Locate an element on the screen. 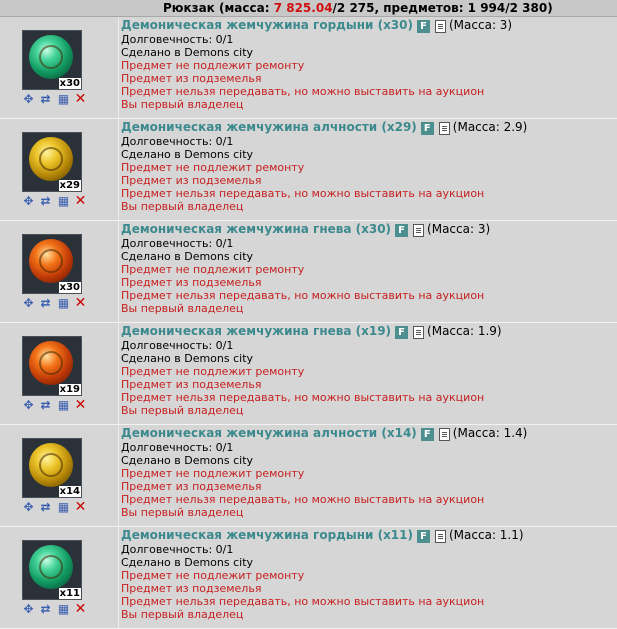 The width and height of the screenshot is (617, 629). item-left-cell: x29 ✥ ⇄ ▦ ✕ is located at coordinates (59, 169).